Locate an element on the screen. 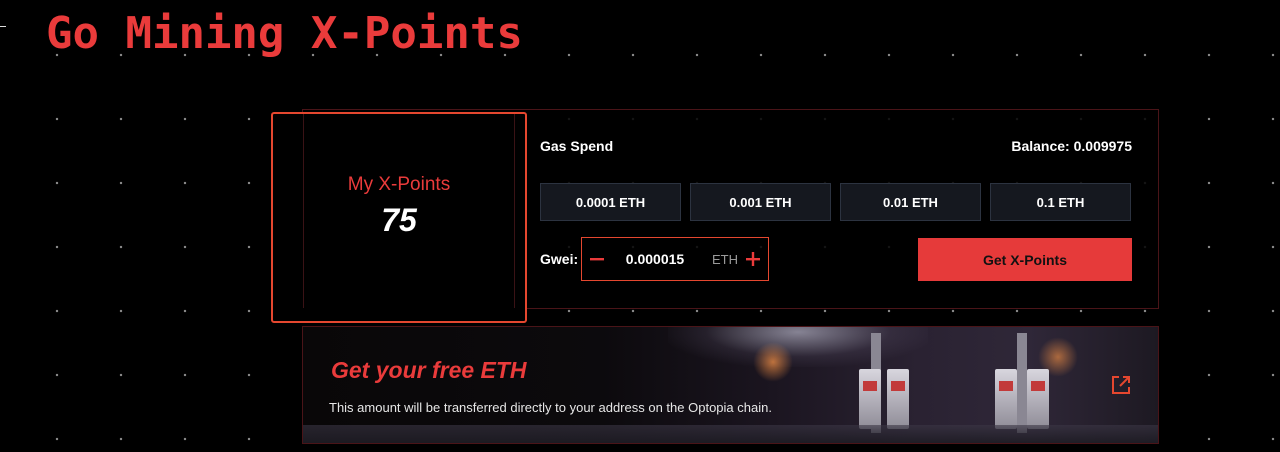 This screenshot has height=452, width=1280. corner-mark is located at coordinates (3, 26).